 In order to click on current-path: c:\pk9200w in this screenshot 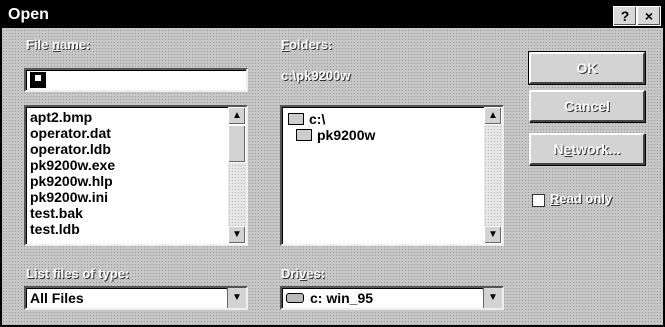, I will do `click(316, 75)`.